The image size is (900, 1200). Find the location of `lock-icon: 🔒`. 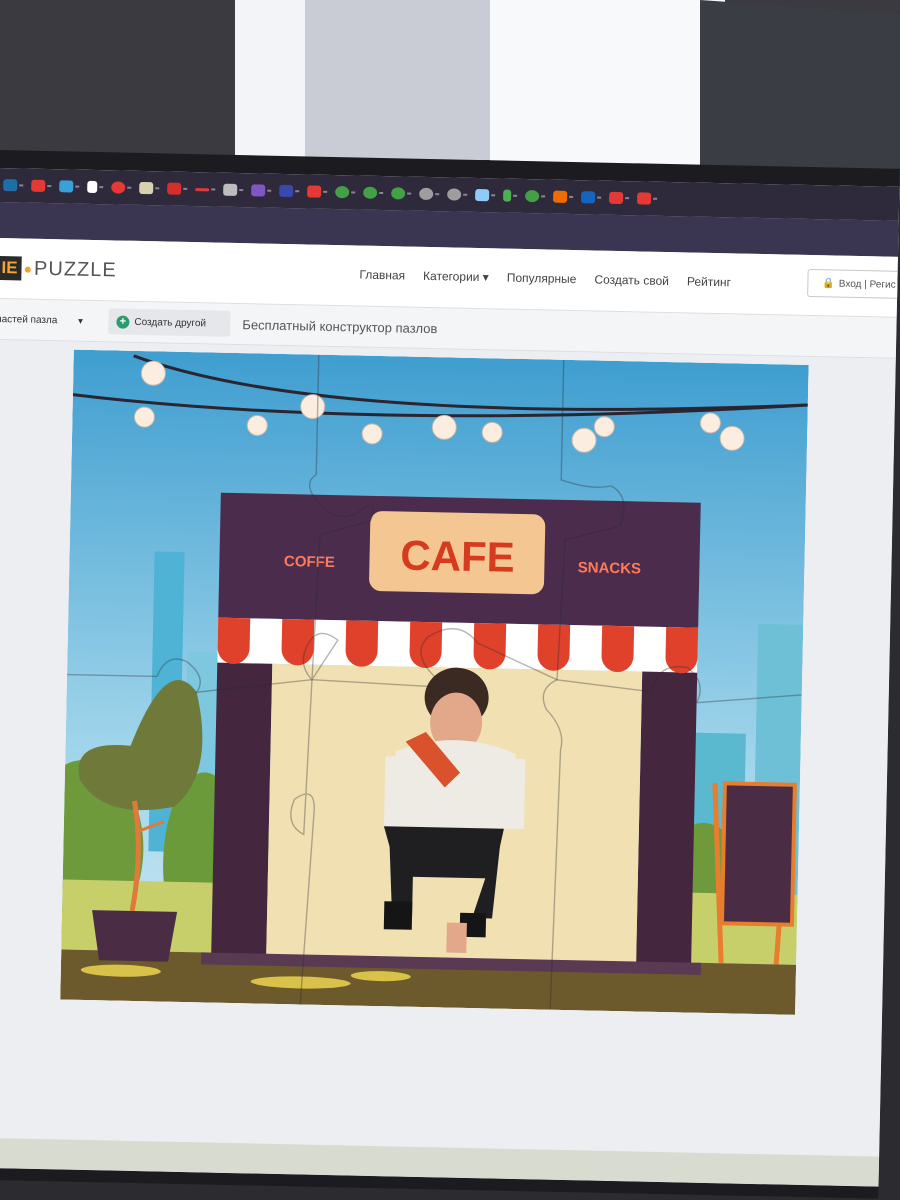

lock-icon: 🔒 is located at coordinates (828, 283).